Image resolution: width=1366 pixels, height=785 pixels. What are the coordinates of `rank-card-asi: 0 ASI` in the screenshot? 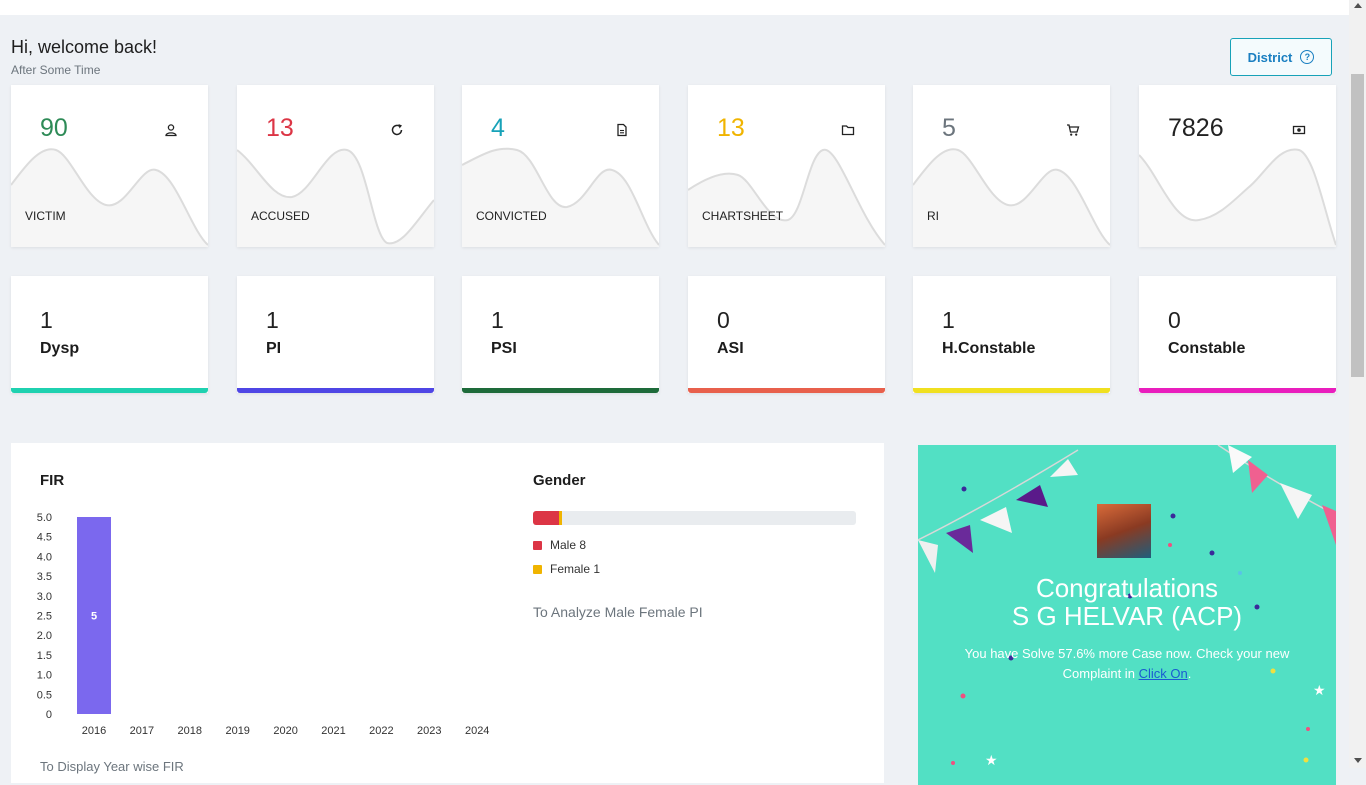 It's located at (786, 334).